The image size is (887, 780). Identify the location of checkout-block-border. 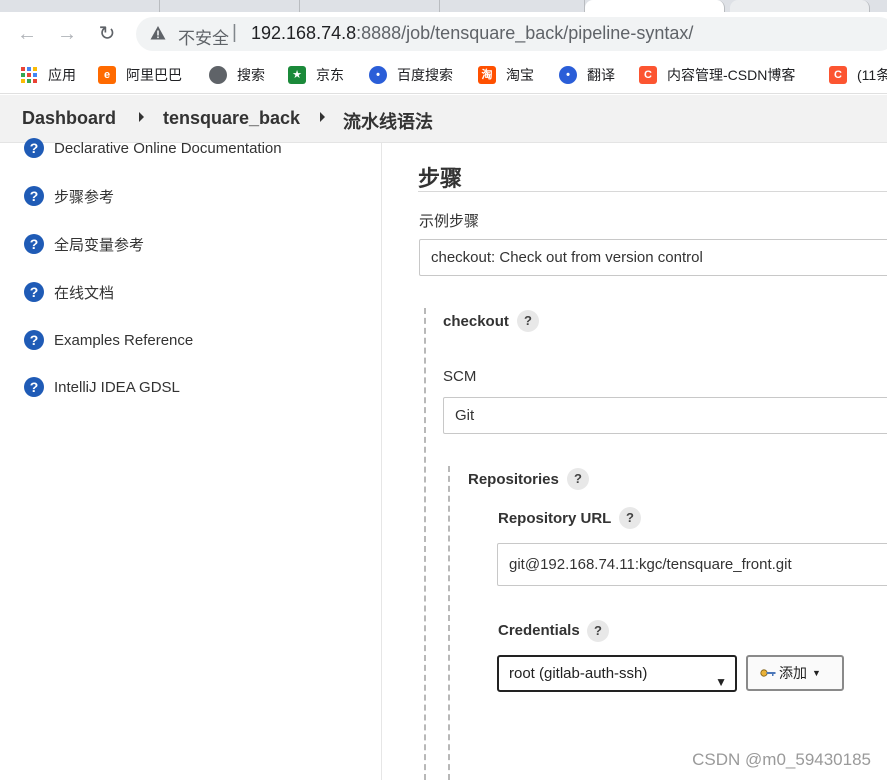
(425, 544).